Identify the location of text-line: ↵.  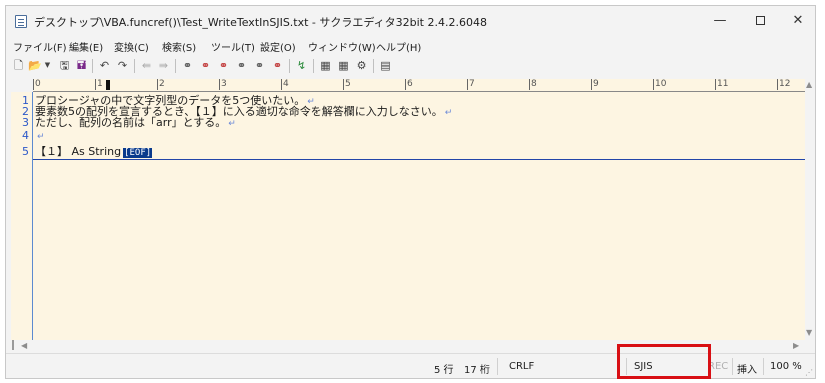
(40, 136).